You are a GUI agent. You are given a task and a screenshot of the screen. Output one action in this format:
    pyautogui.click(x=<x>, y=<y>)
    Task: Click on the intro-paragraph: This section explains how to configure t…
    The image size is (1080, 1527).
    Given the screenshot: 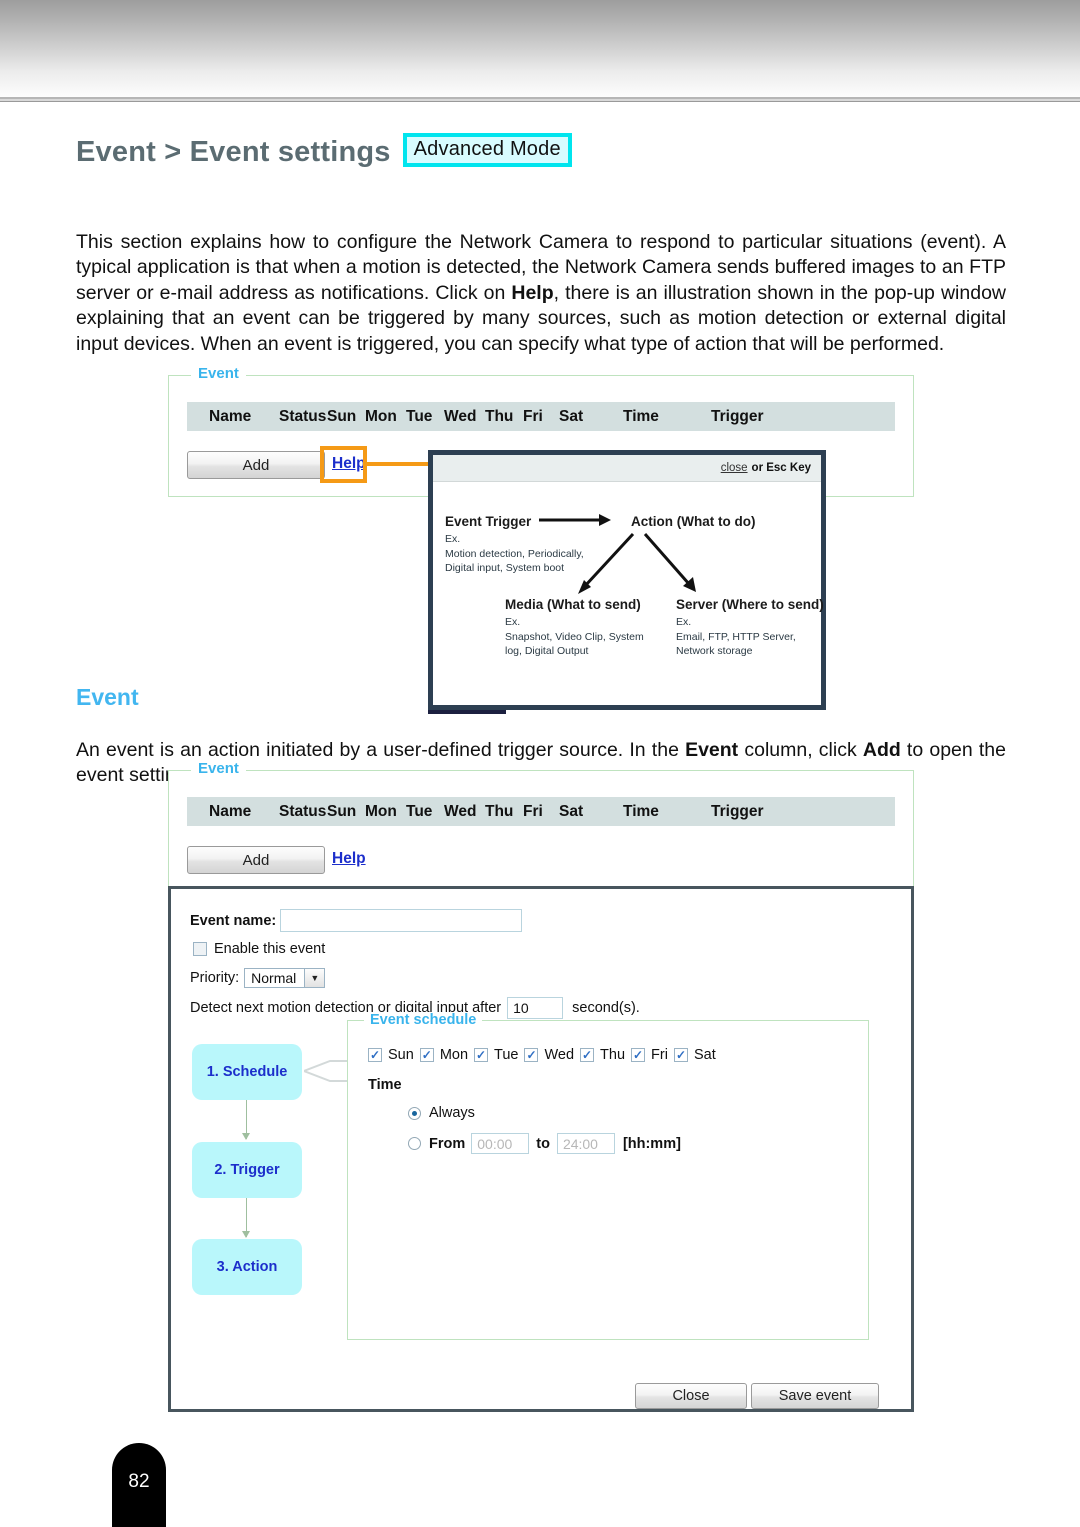 What is the action you would take?
    pyautogui.click(x=541, y=294)
    